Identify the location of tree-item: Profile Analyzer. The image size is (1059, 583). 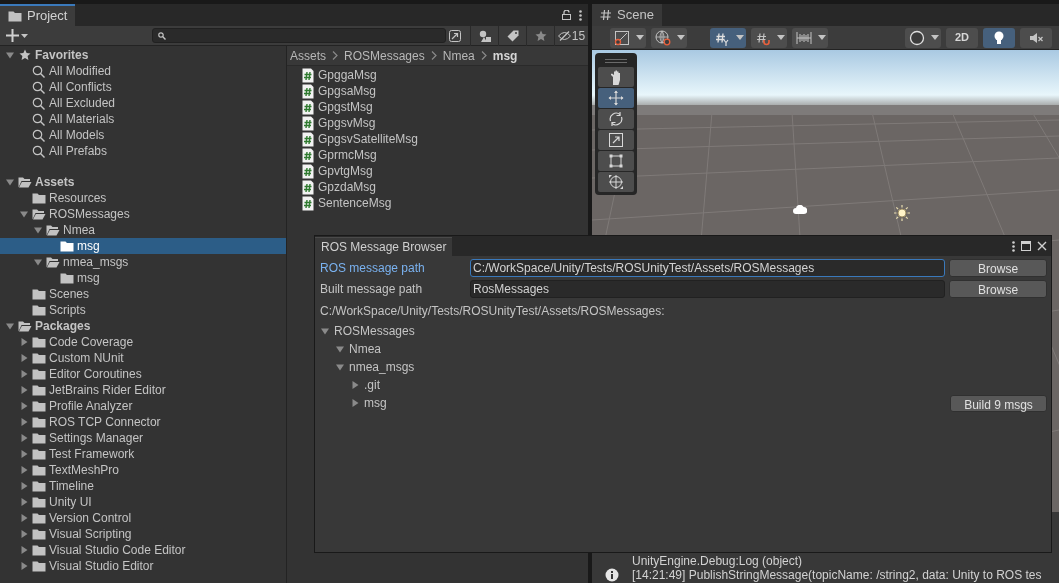
(143, 406).